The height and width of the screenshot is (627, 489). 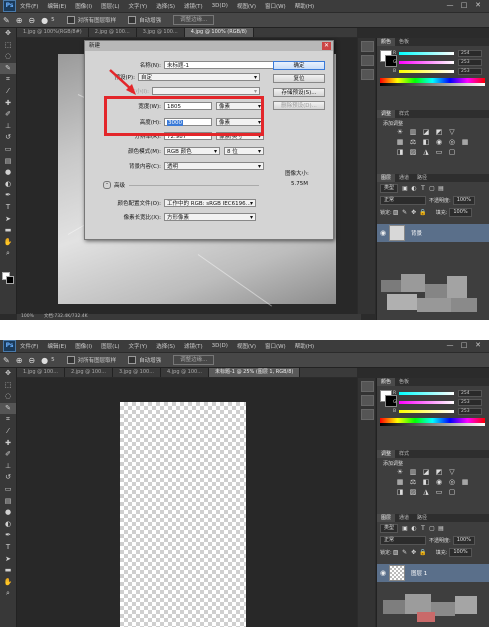 What do you see at coordinates (416, 233) in the screenshot?
I see `layer-name: 背景` at bounding box center [416, 233].